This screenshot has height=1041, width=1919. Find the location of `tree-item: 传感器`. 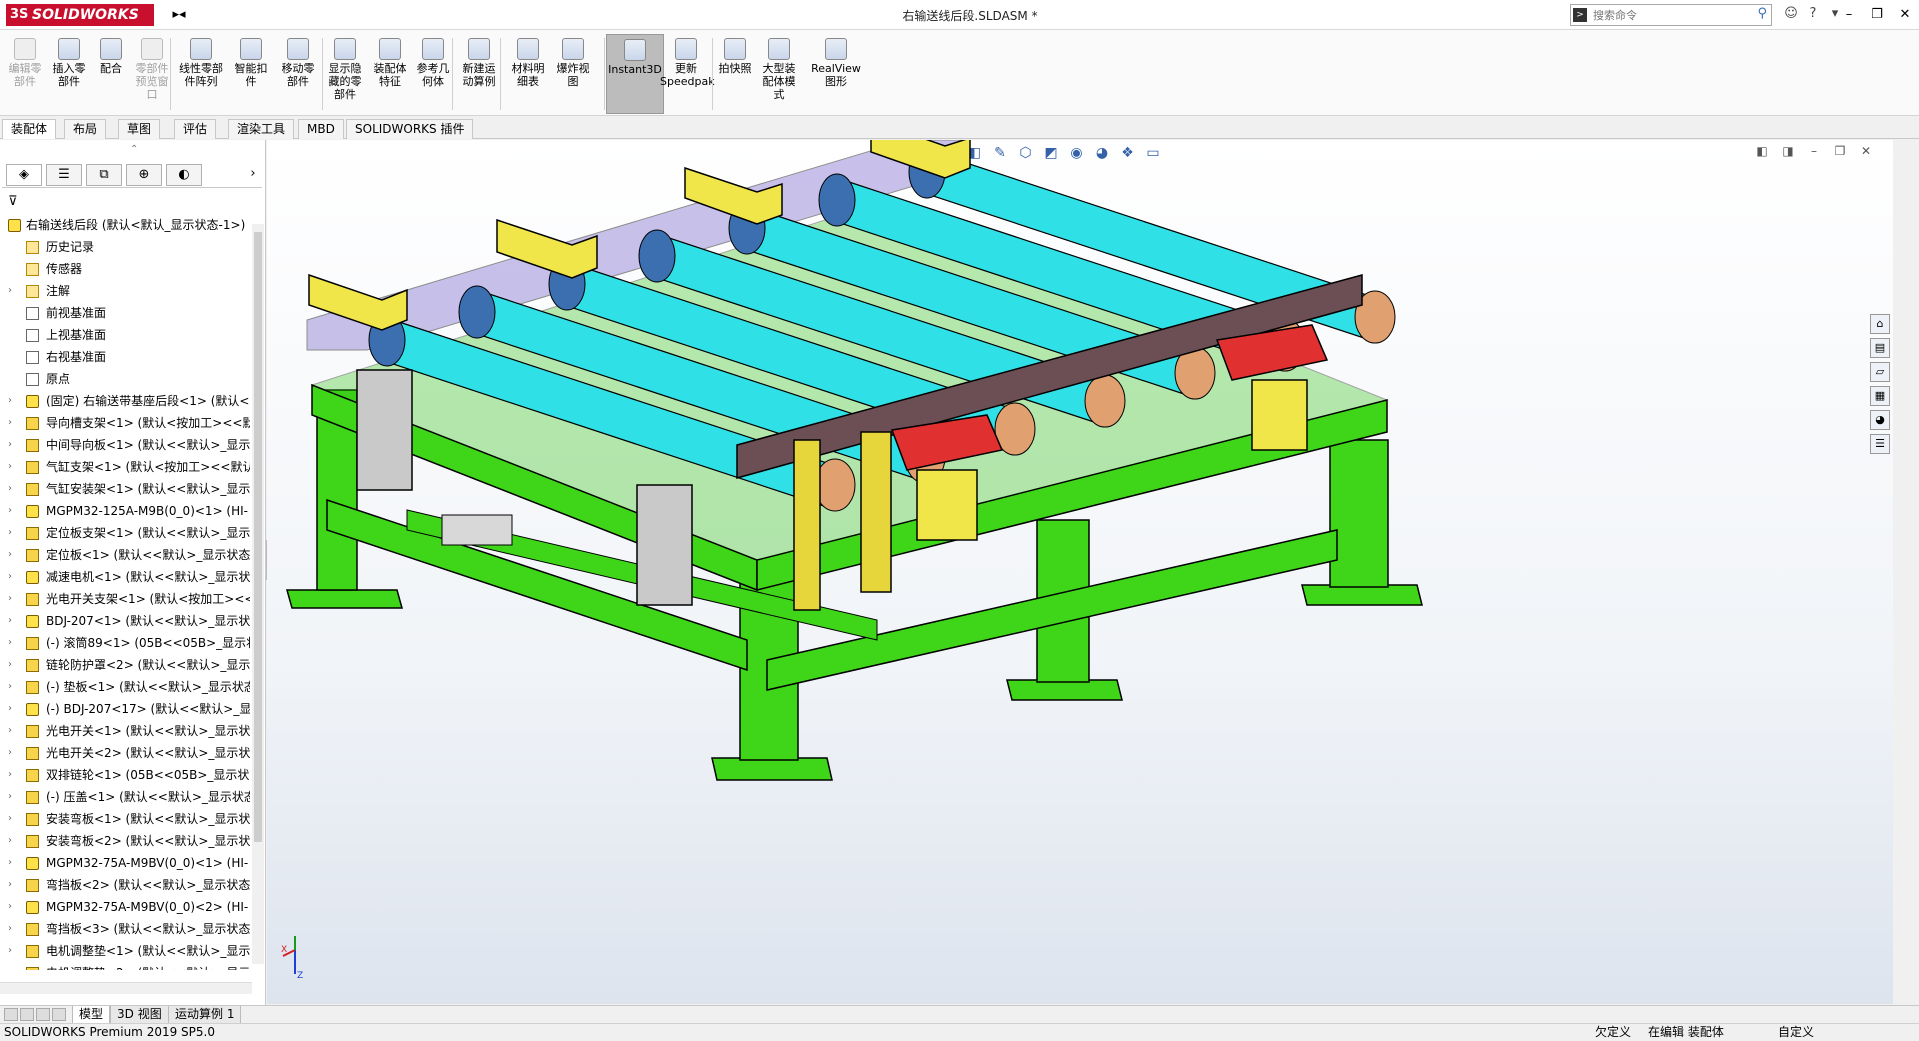

tree-item: 传感器 is located at coordinates (125, 269).